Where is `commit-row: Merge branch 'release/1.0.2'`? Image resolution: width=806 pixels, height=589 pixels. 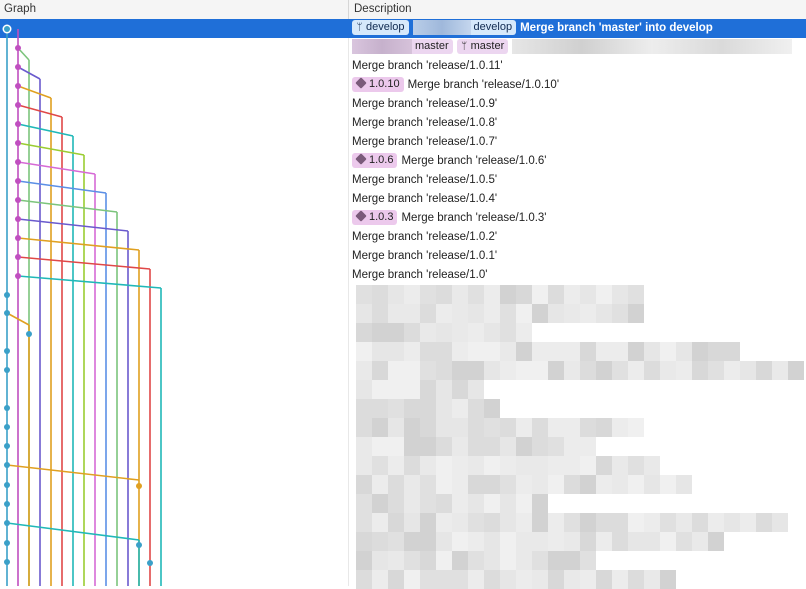
commit-row: Merge branch 'release/1.0.2' is located at coordinates (424, 237).